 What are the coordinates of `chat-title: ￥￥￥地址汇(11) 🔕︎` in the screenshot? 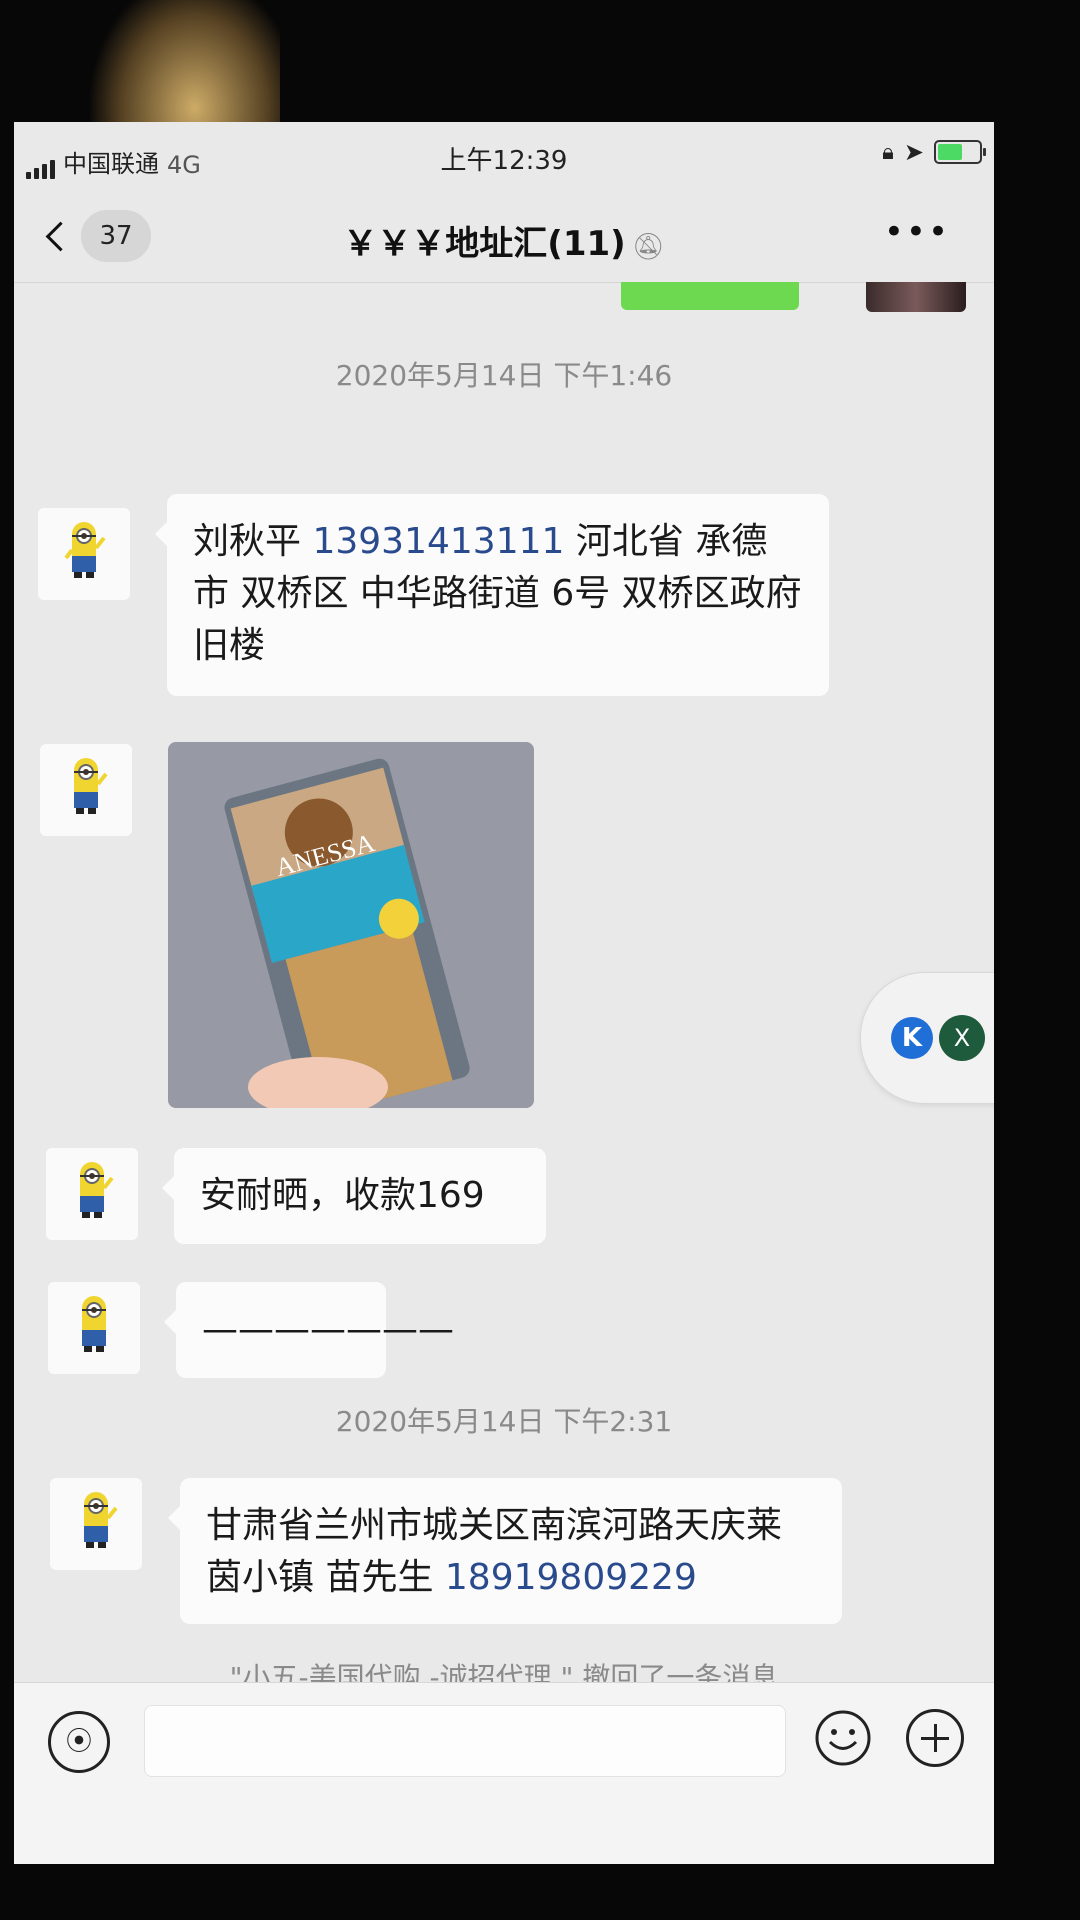 It's located at (504, 240).